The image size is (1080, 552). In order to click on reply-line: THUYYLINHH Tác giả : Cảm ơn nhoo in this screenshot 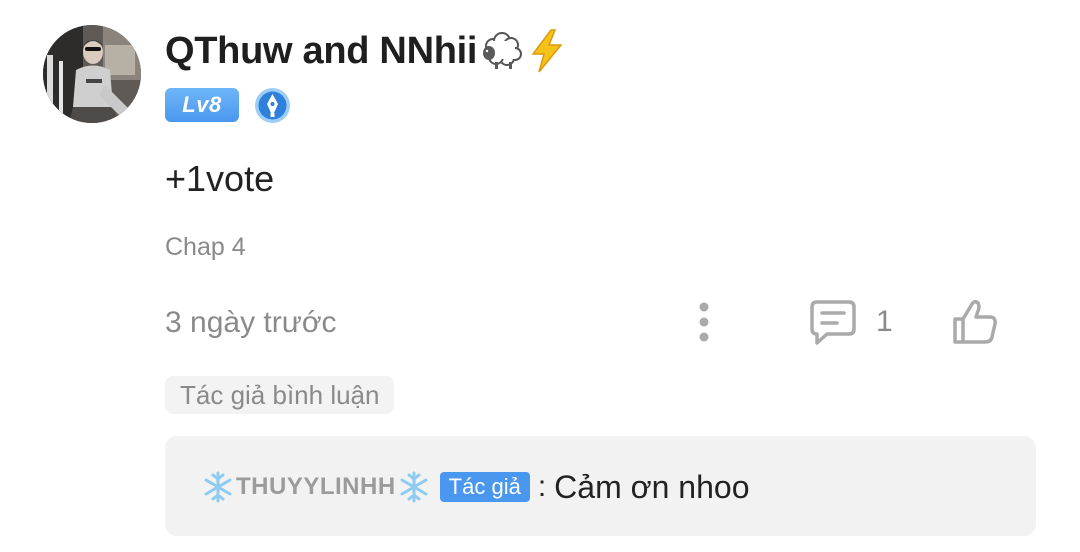, I will do `click(475, 487)`.